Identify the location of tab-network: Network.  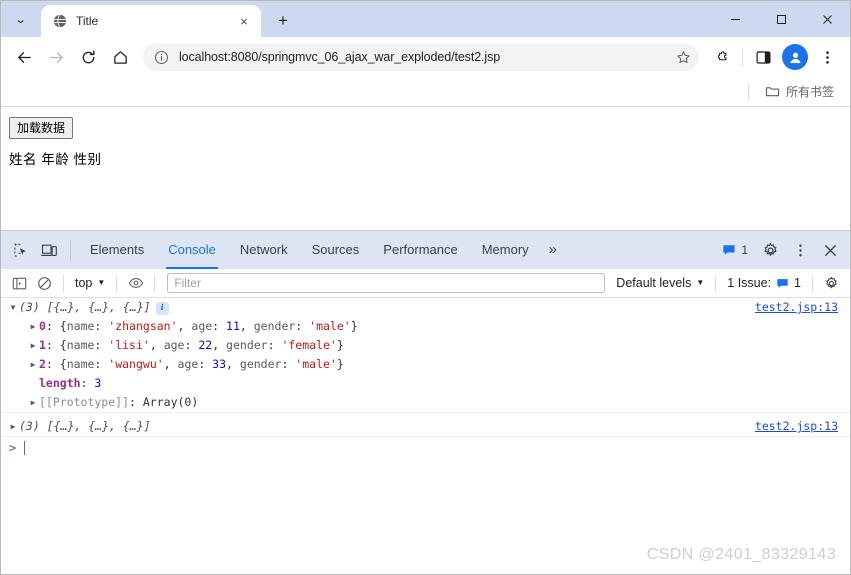
(264, 250).